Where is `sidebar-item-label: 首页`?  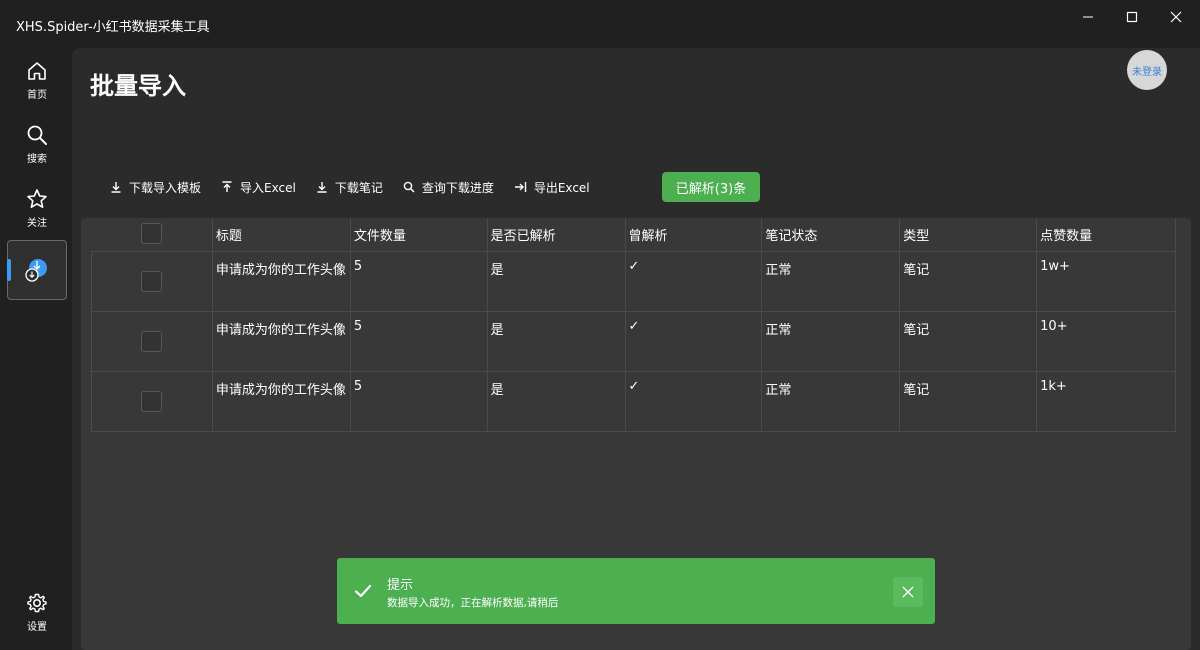
sidebar-item-label: 首页 is located at coordinates (37, 95).